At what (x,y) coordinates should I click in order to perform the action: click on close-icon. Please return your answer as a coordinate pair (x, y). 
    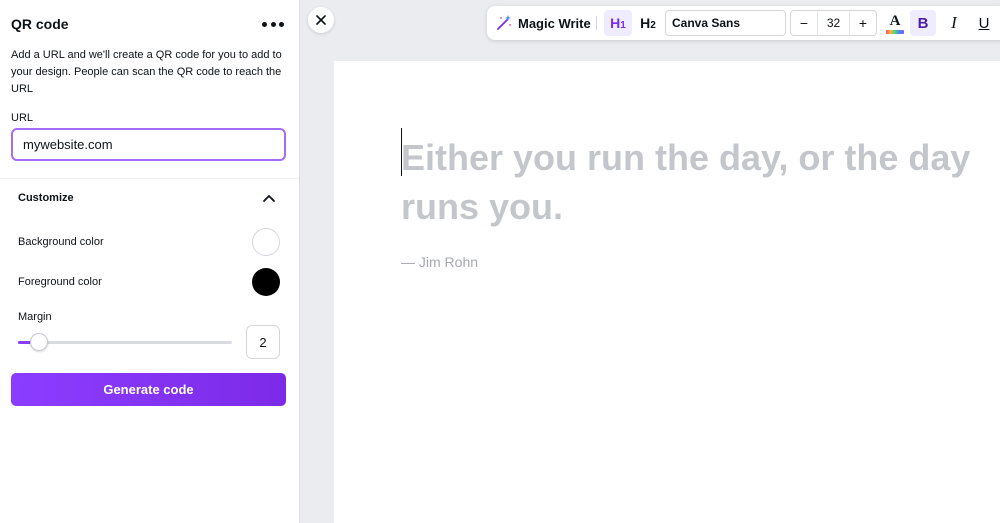
    Looking at the image, I should click on (321, 20).